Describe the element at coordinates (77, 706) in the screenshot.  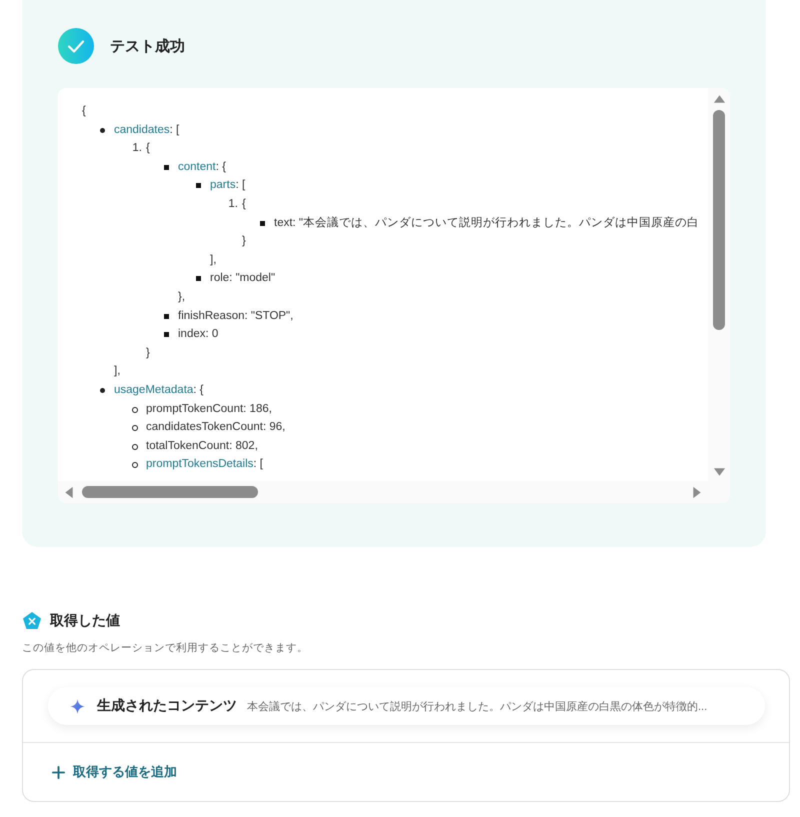
I see `sparkle-icon` at that location.